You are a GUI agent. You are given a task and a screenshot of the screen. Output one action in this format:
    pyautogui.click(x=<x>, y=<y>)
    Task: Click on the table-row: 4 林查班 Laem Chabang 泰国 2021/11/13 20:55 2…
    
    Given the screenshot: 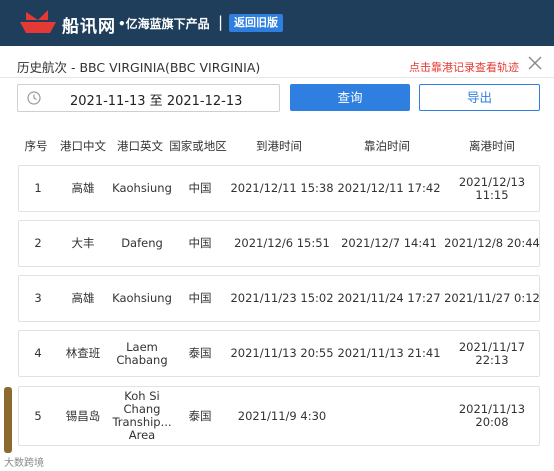 What is the action you would take?
    pyautogui.click(x=279, y=353)
    